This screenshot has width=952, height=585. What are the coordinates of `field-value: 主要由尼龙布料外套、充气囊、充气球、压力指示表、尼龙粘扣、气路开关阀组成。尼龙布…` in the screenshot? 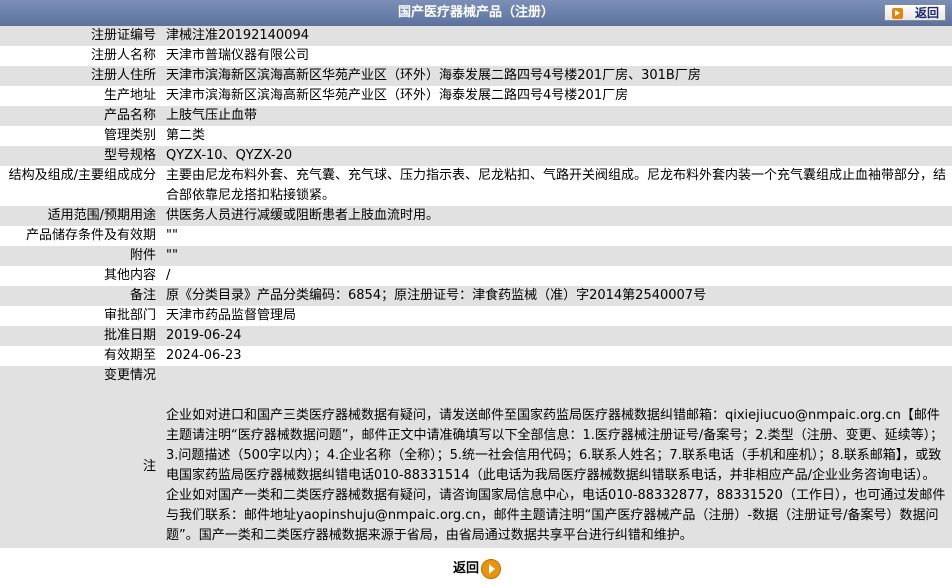 It's located at (556, 186).